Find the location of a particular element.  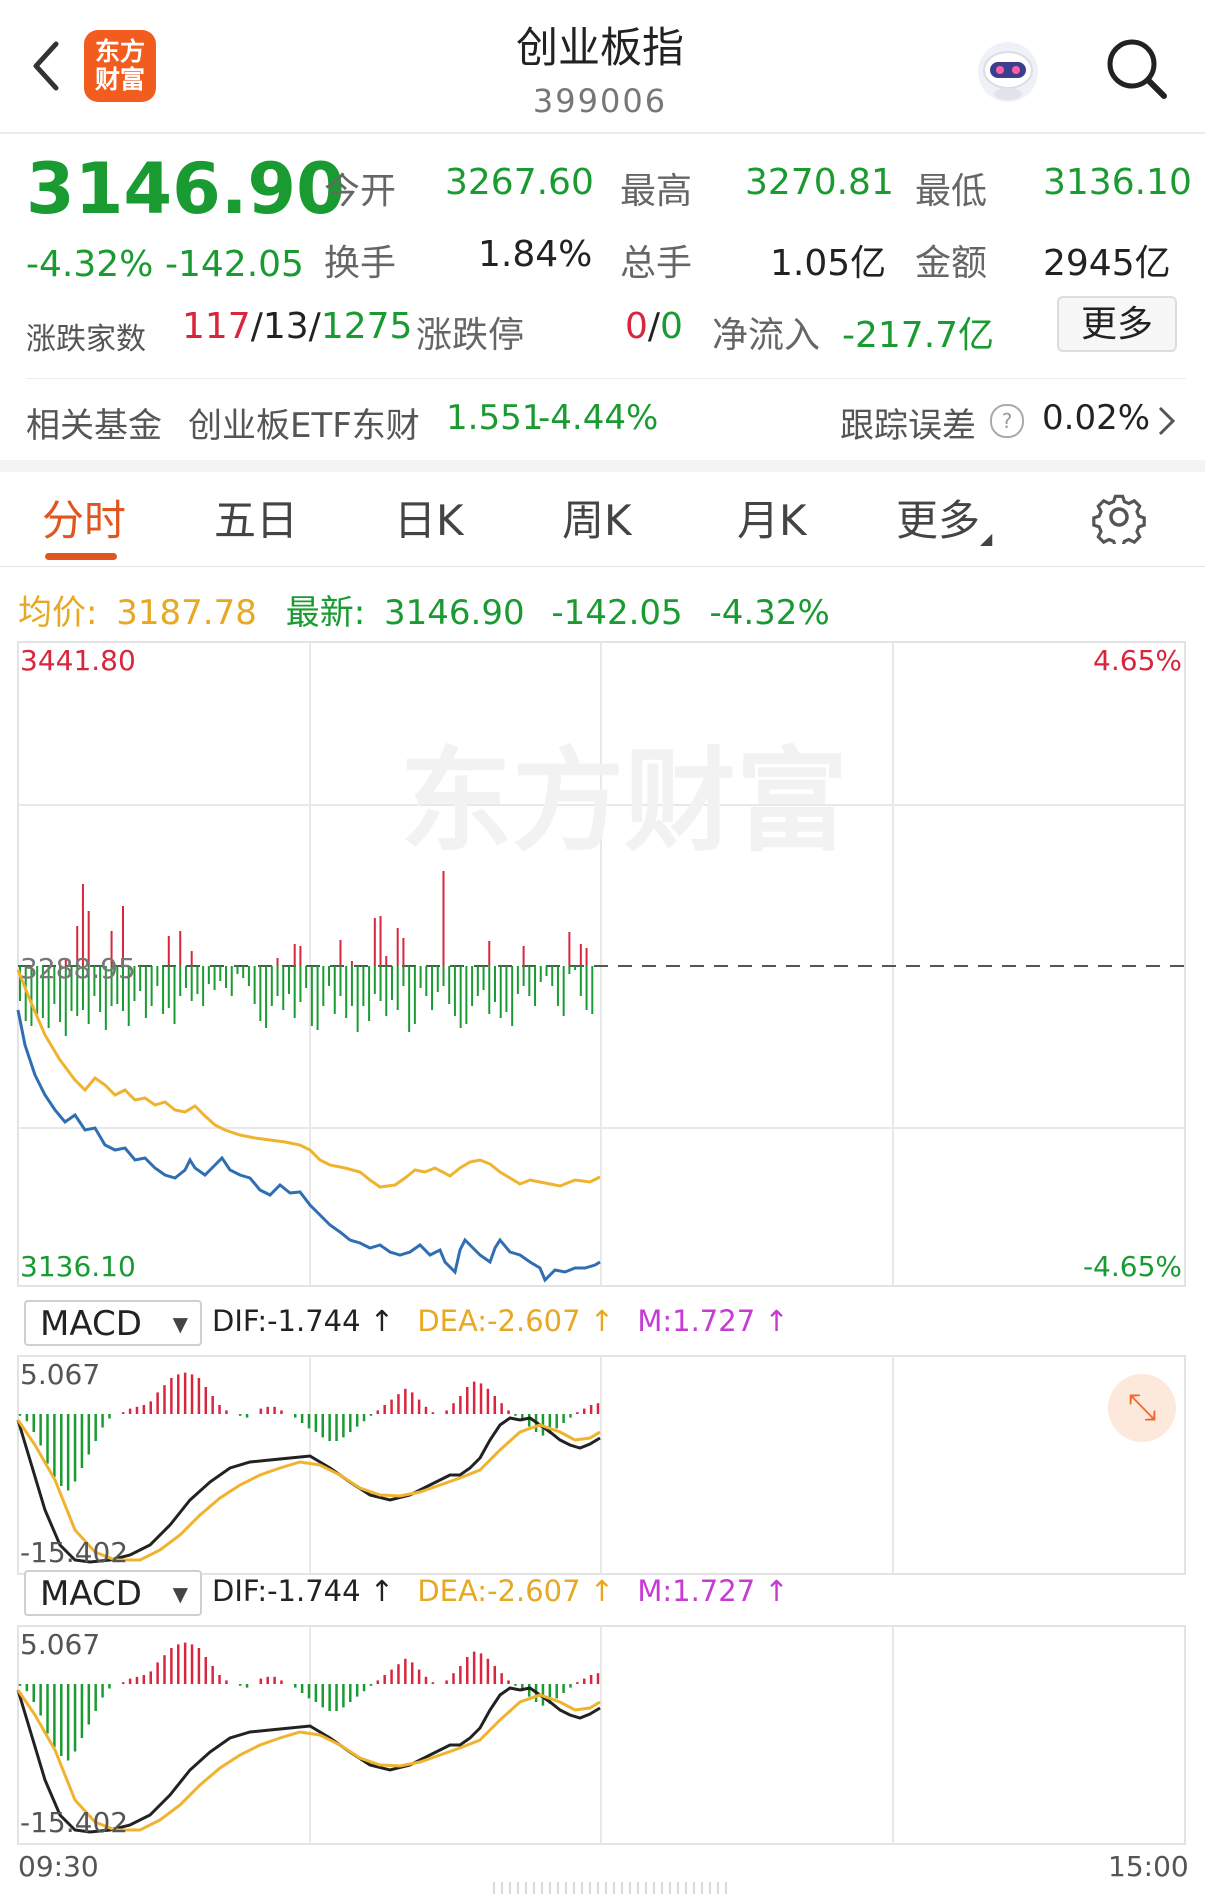

tracking-value: 0.02% is located at coordinates (1096, 418).